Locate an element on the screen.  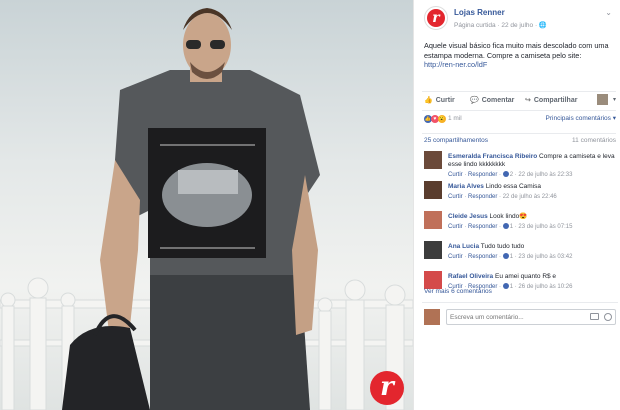
comment-input is located at coordinates (510, 317).